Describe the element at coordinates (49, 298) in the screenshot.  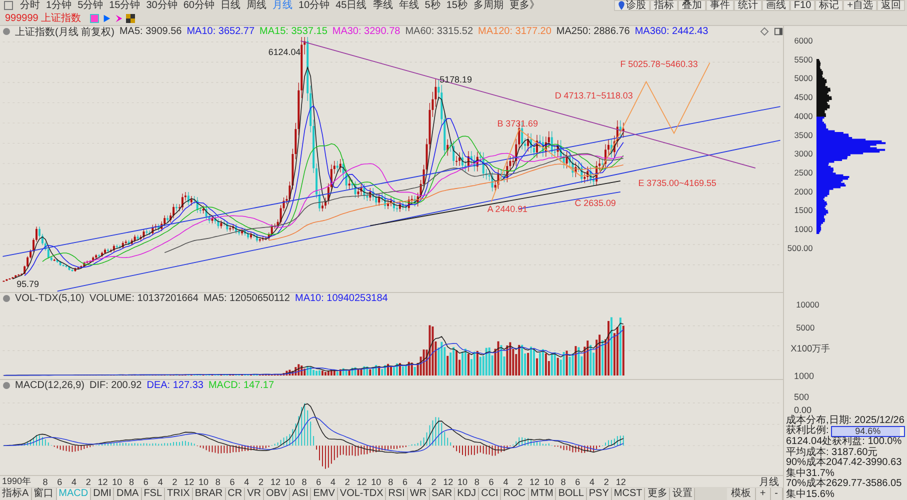
I see `indicator-title: VOL-TDX(5,10)` at that location.